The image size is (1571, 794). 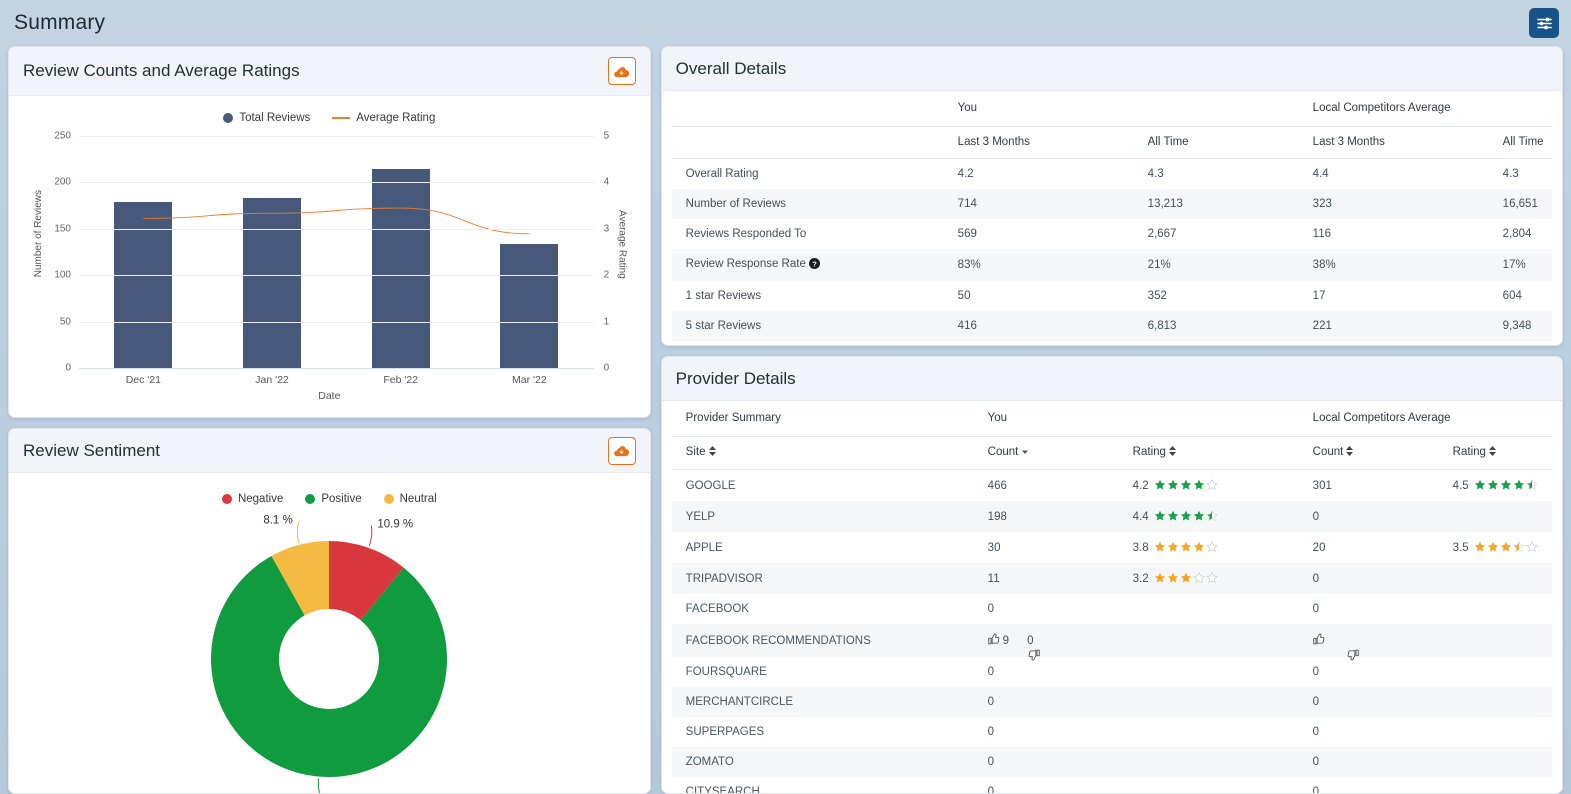 I want to click on column-header-rating-2: Rating, so click(x=1216, y=453).